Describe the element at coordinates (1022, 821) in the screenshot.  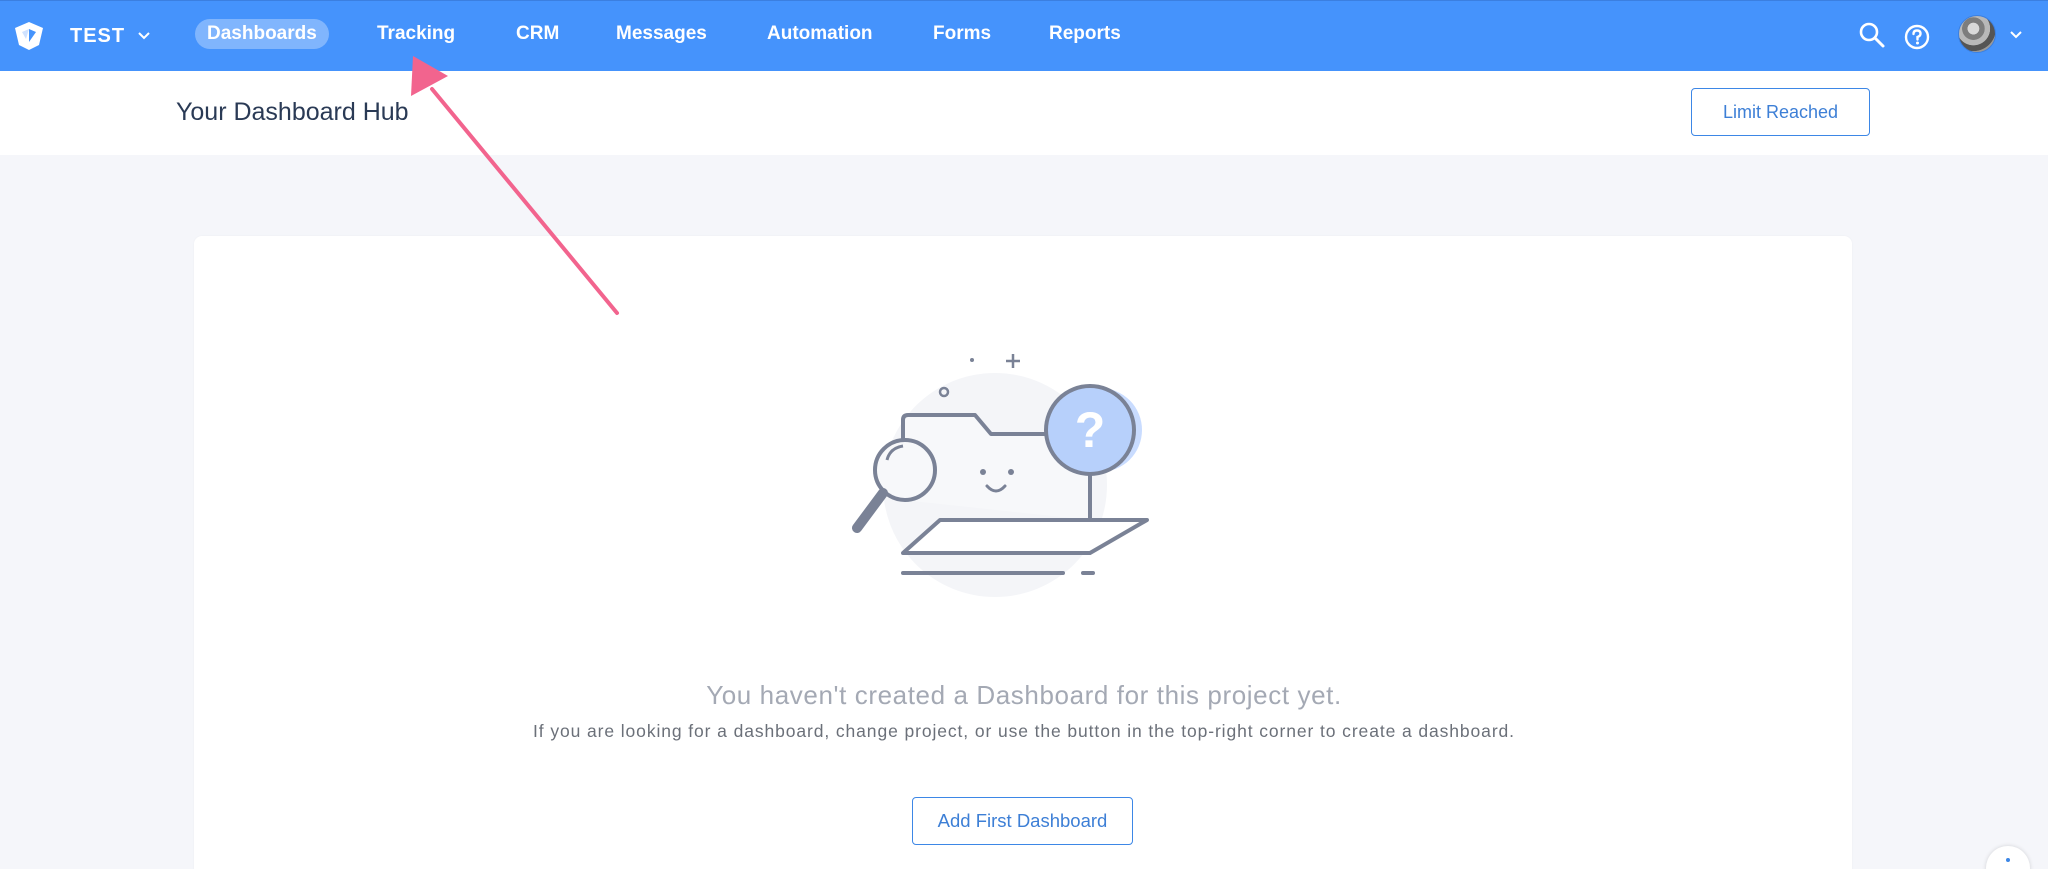
I see `add-first-dashboard-button: Add First Dashboard` at that location.